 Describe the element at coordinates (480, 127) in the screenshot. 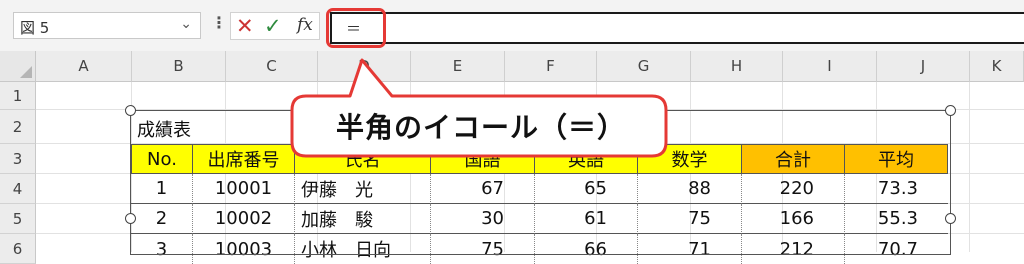

I see `callout-text: 半角のイコール（＝）` at that location.